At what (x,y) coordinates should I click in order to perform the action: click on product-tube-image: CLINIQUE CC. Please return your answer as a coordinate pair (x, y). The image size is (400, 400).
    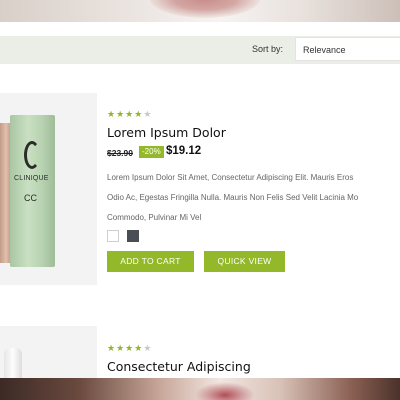
    Looking at the image, I should click on (32, 191).